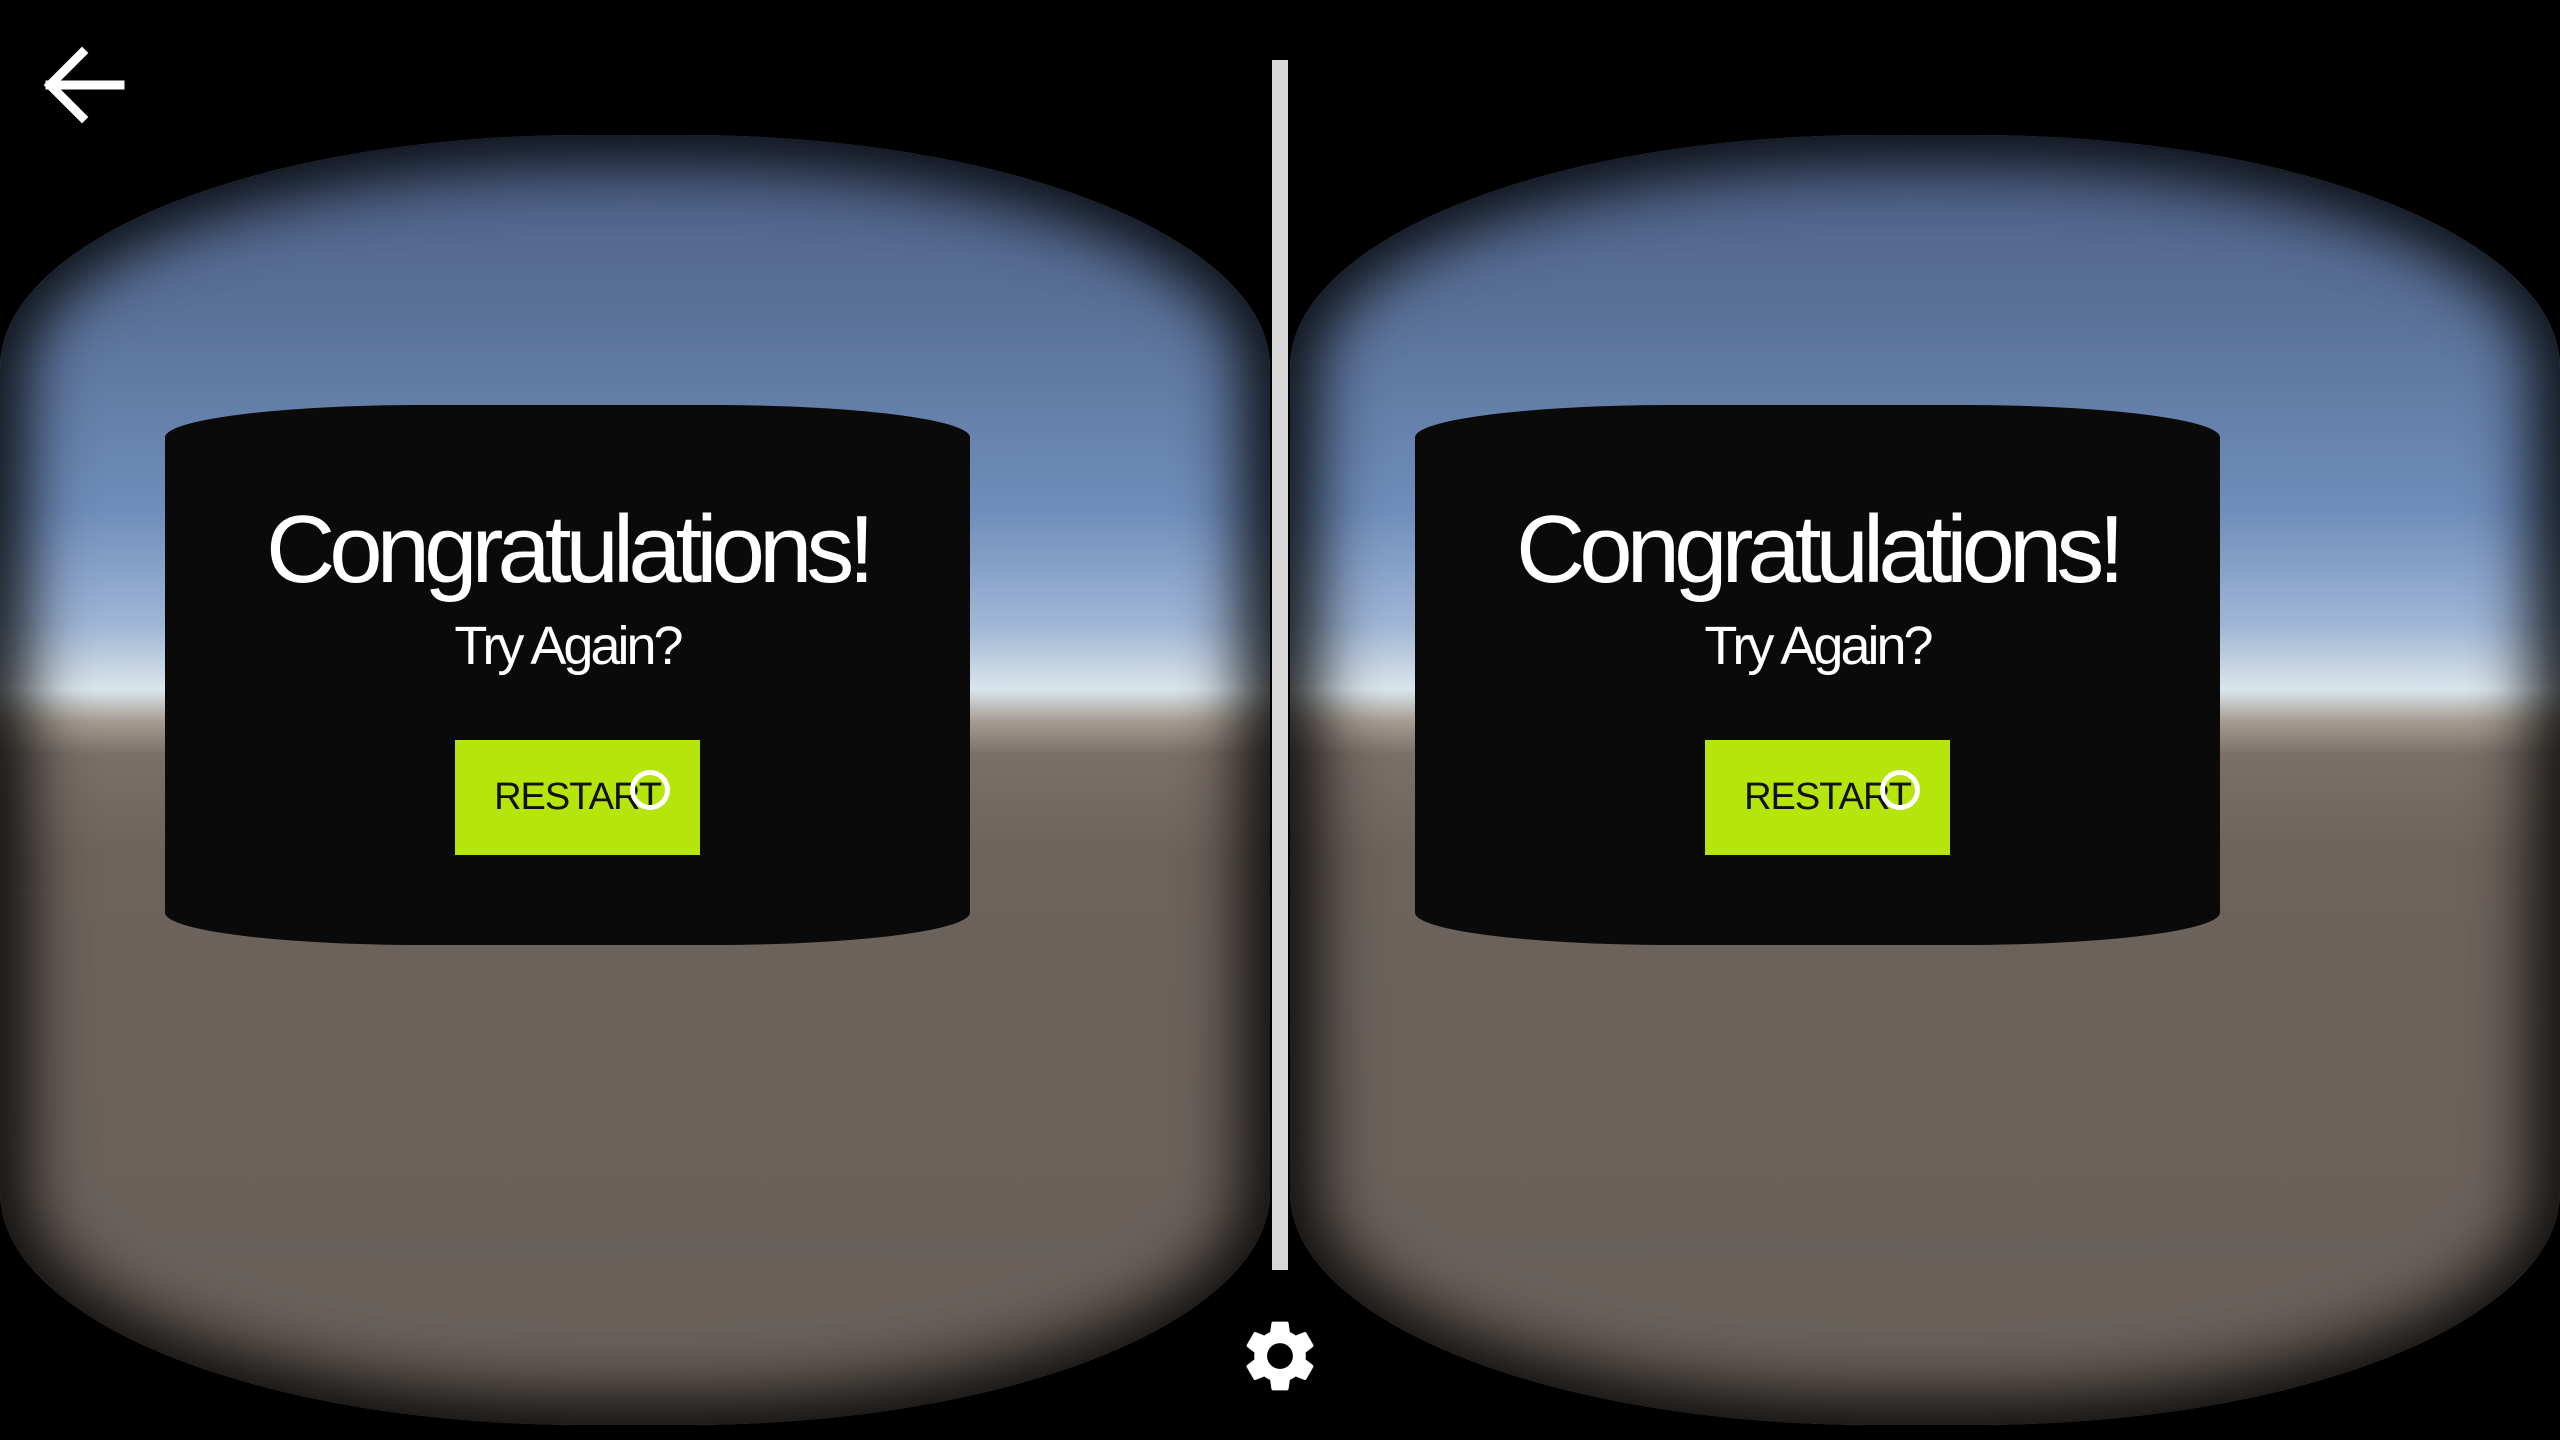  I want to click on back-arrow-icon, so click(85, 85).